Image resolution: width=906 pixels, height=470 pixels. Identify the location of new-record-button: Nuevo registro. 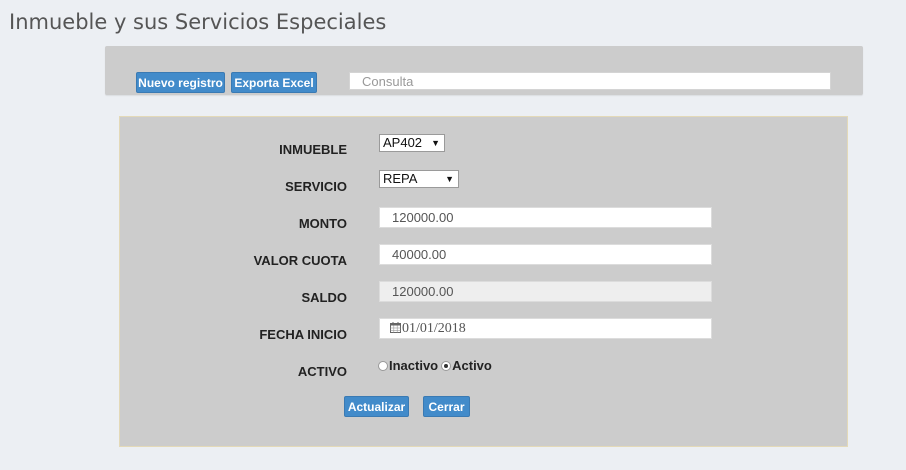
(180, 82).